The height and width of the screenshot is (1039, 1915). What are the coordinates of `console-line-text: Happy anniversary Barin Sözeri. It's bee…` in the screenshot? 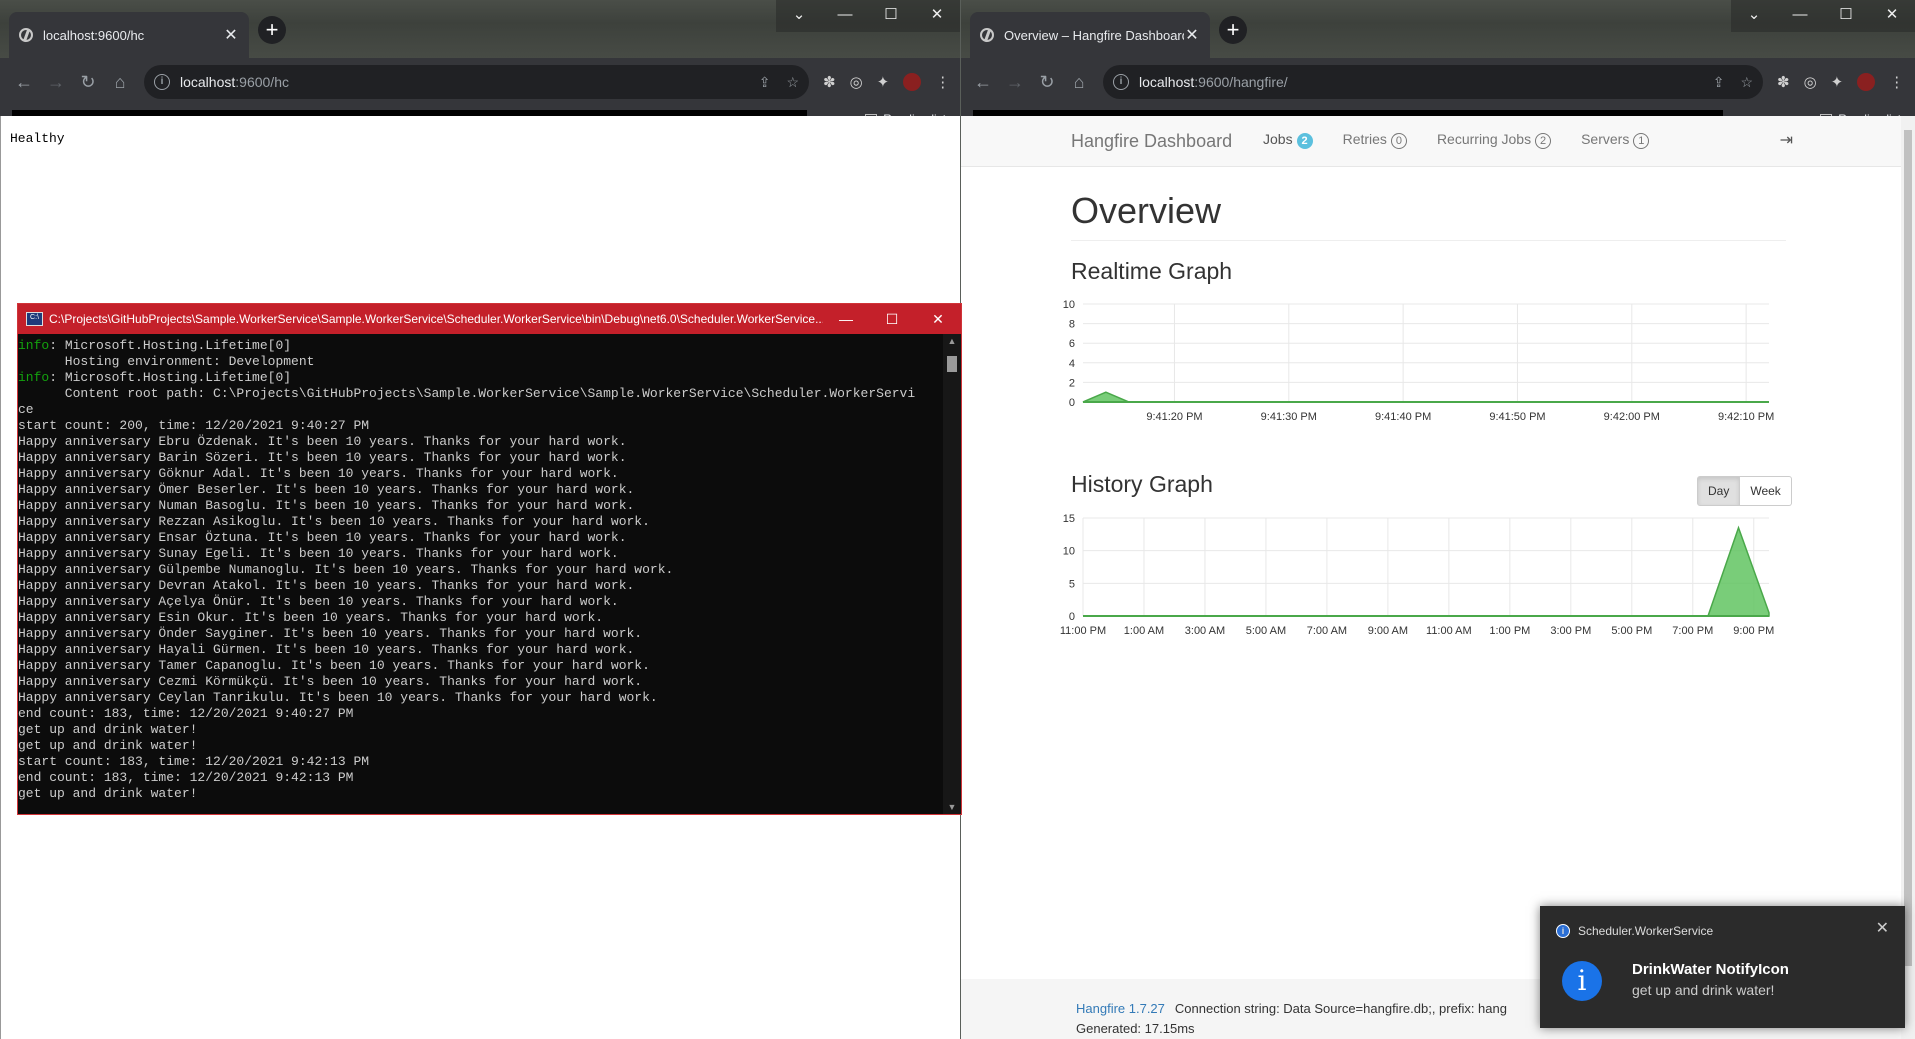 It's located at (322, 457).